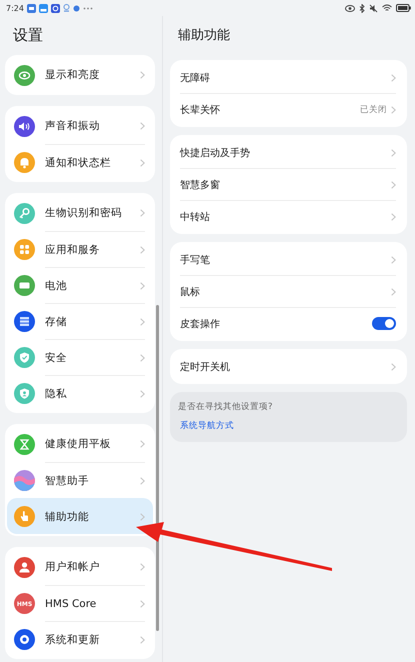  What do you see at coordinates (15, 8) in the screenshot?
I see `clock-time: 7:24` at bounding box center [15, 8].